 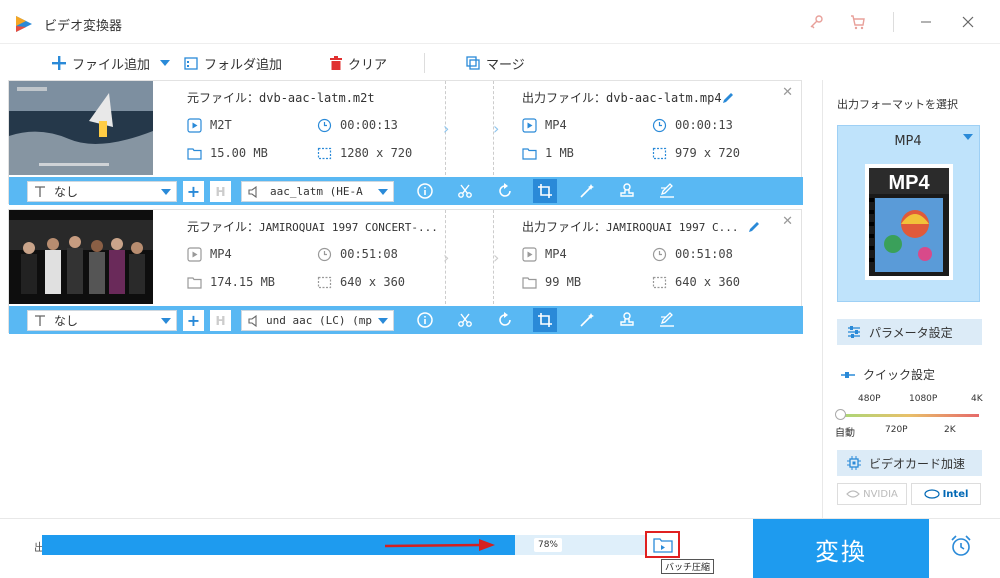 I want to click on clear-button: クリア, so click(x=358, y=63).